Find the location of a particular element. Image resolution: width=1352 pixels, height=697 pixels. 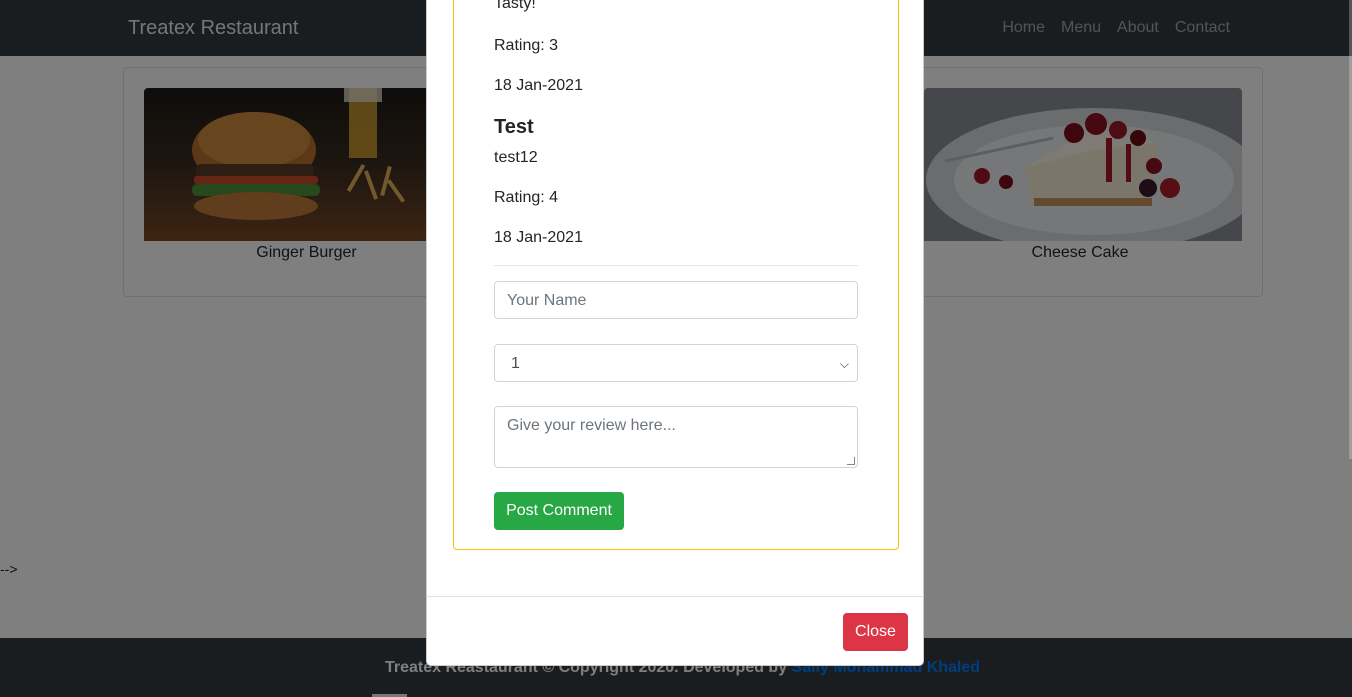

name-input: Your Name is located at coordinates (676, 300).